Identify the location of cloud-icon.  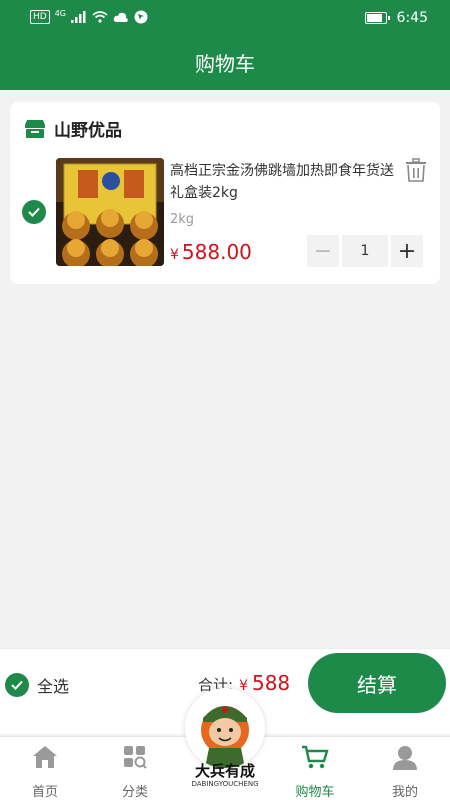
(120, 17).